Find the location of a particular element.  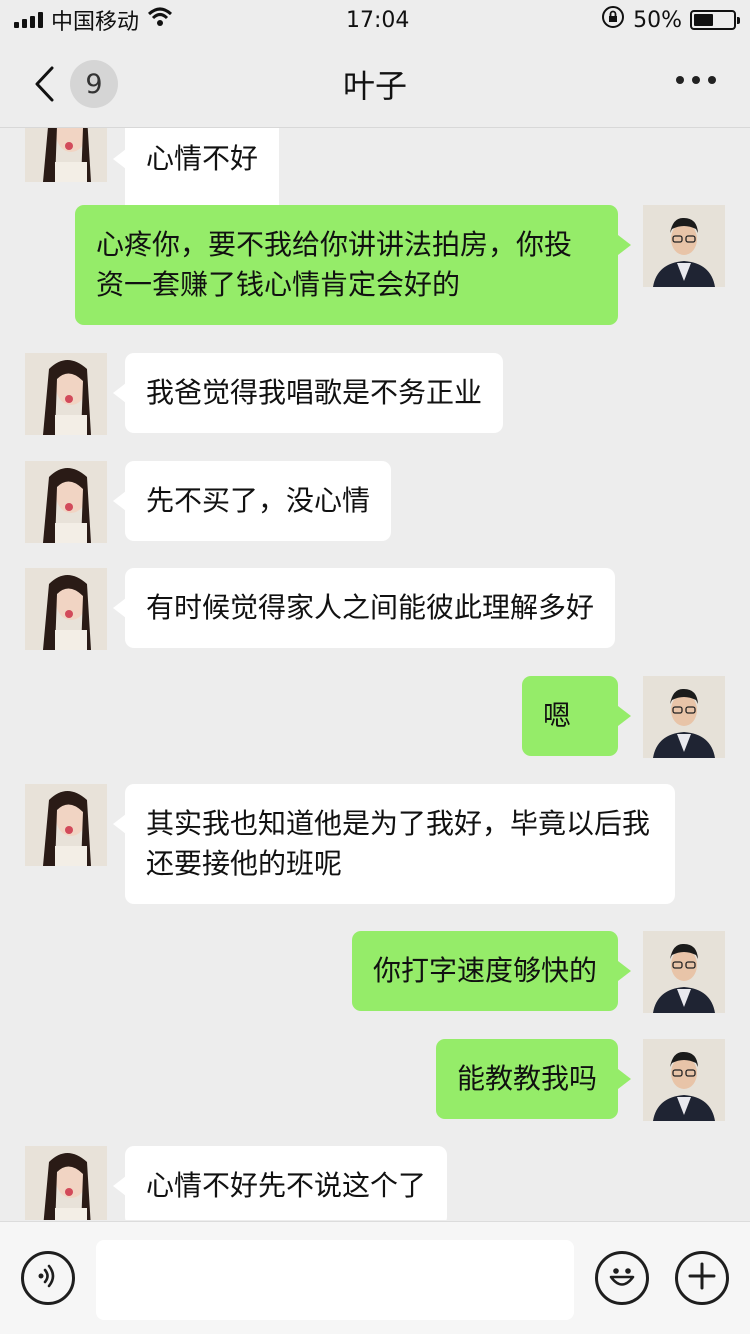

message-text: 先不买了，没心情 is located at coordinates (258, 500).